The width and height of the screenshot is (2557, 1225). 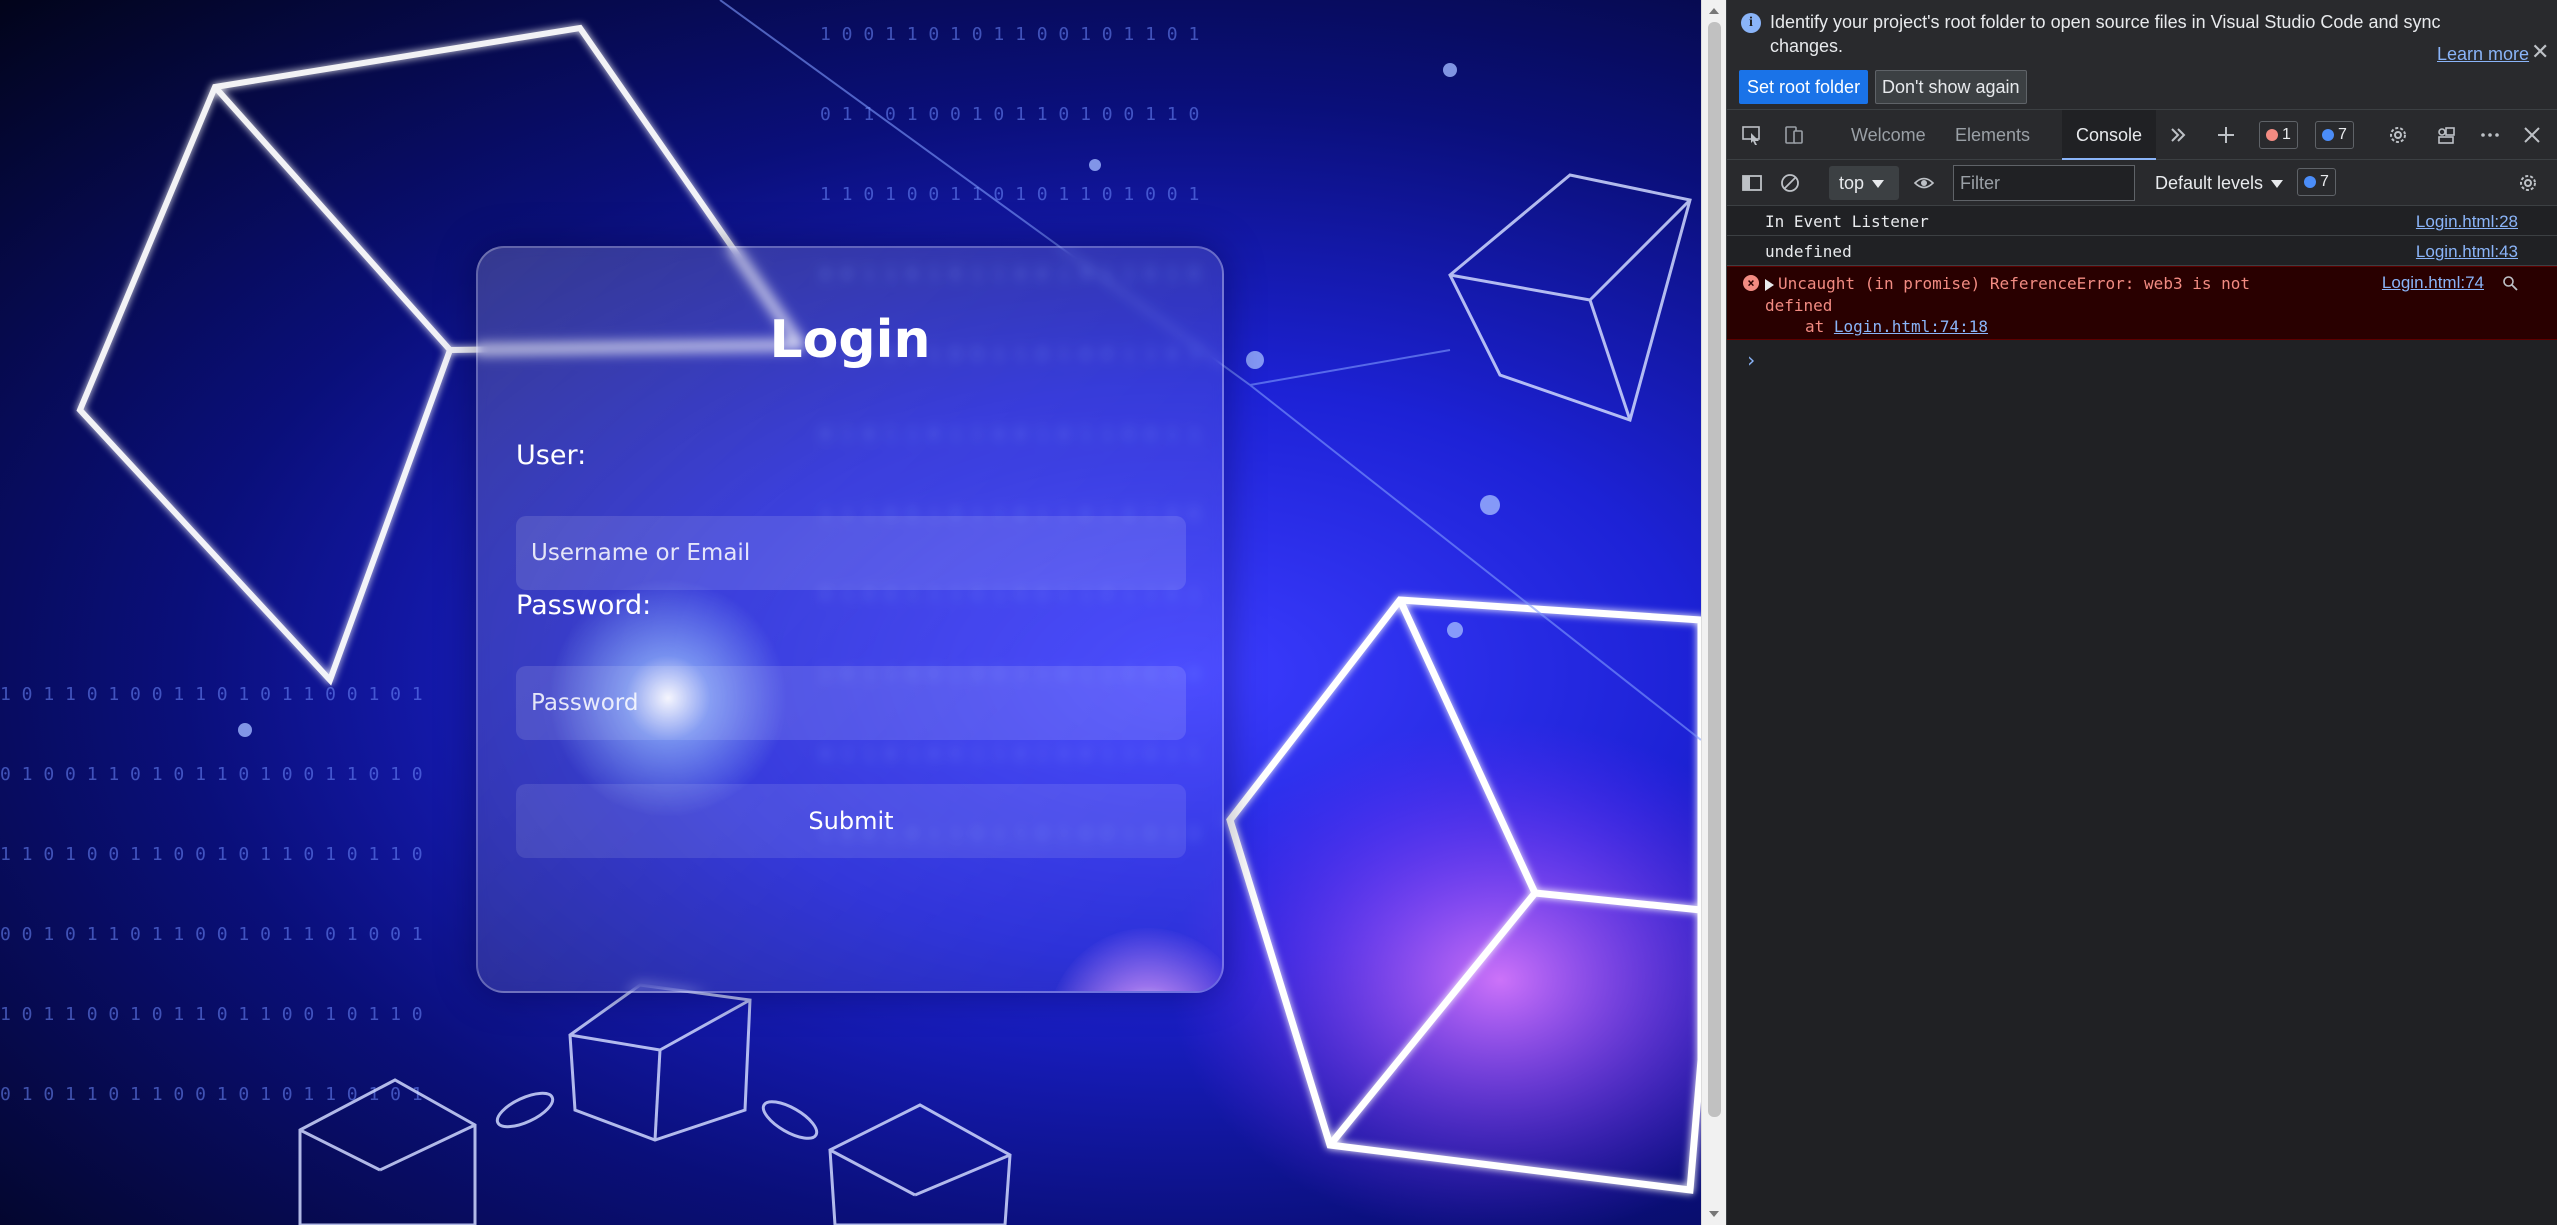 What do you see at coordinates (551, 455) in the screenshot?
I see `user-label: User:` at bounding box center [551, 455].